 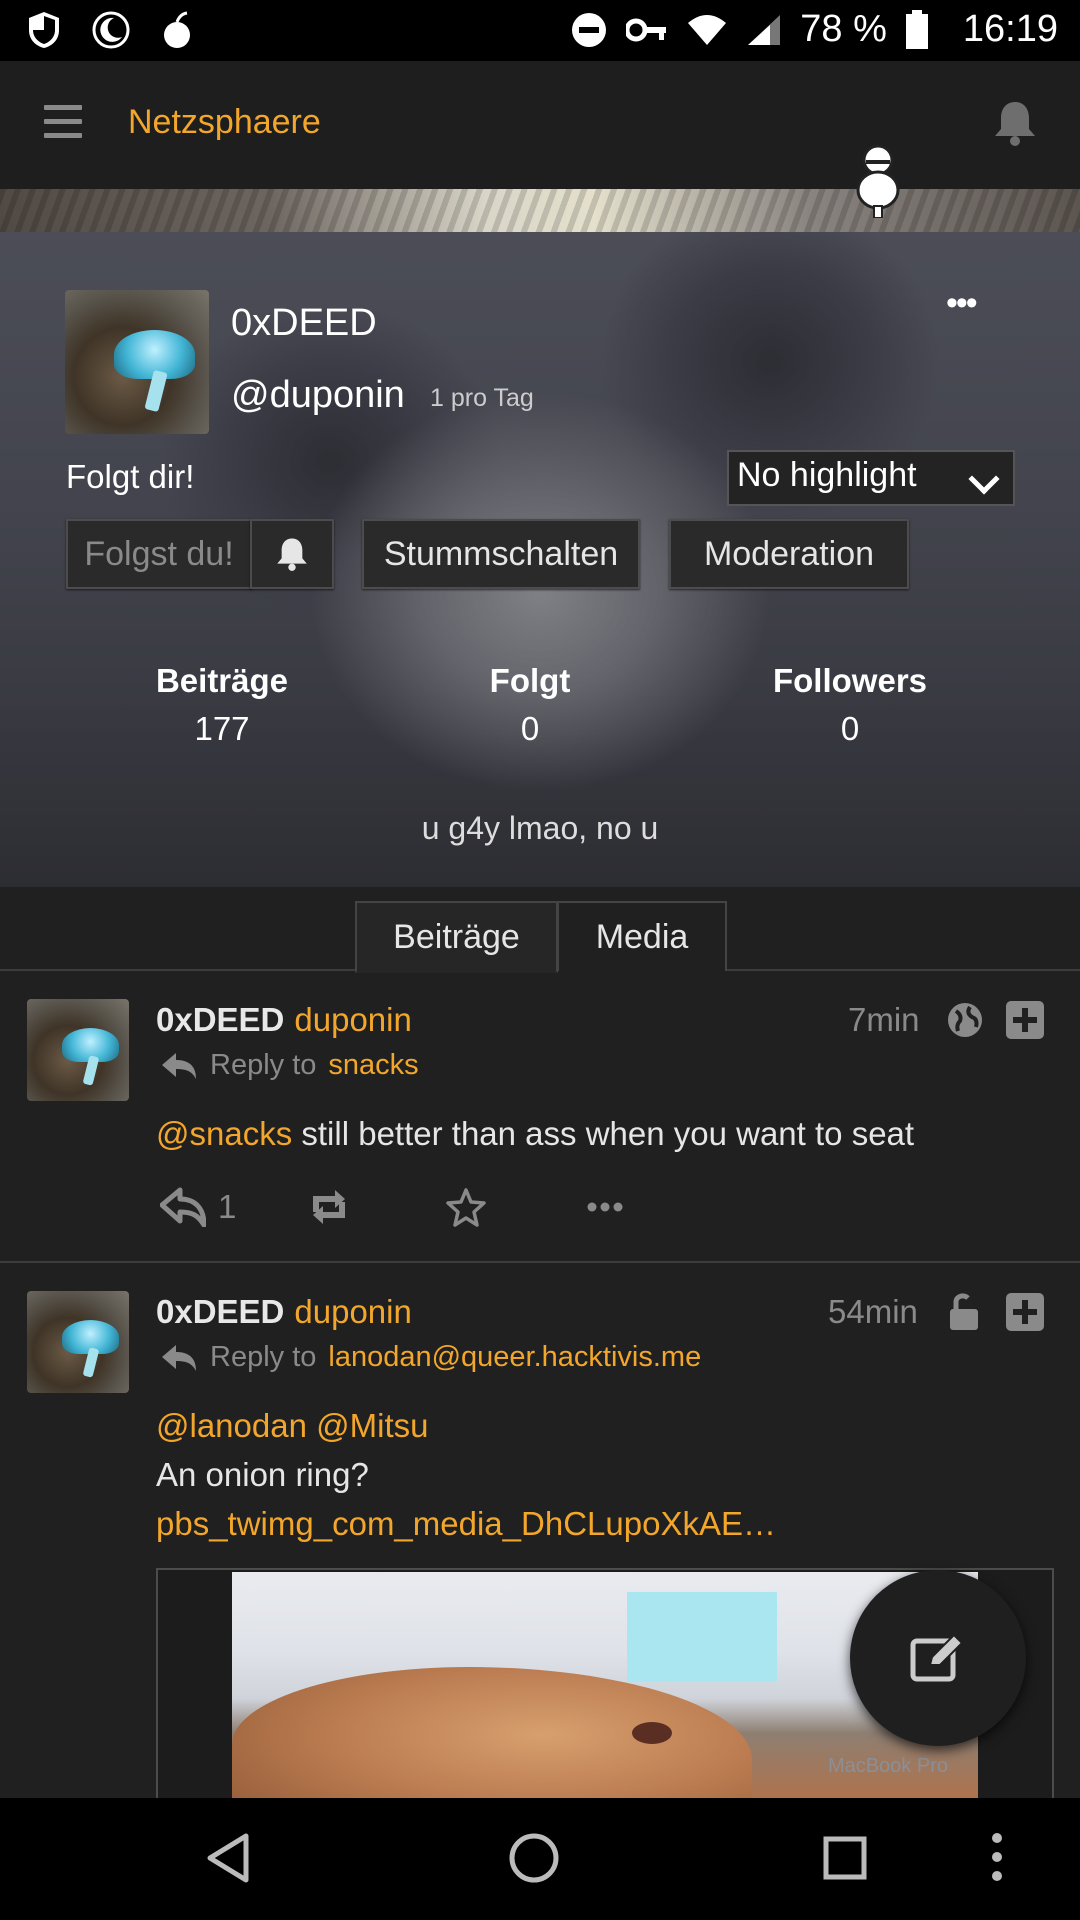 I want to click on post-text: An onion ring?, so click(x=262, y=1474).